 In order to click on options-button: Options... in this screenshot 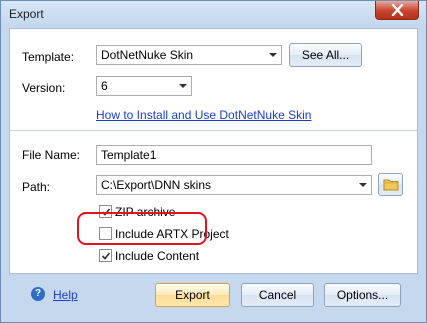, I will do `click(362, 295)`.